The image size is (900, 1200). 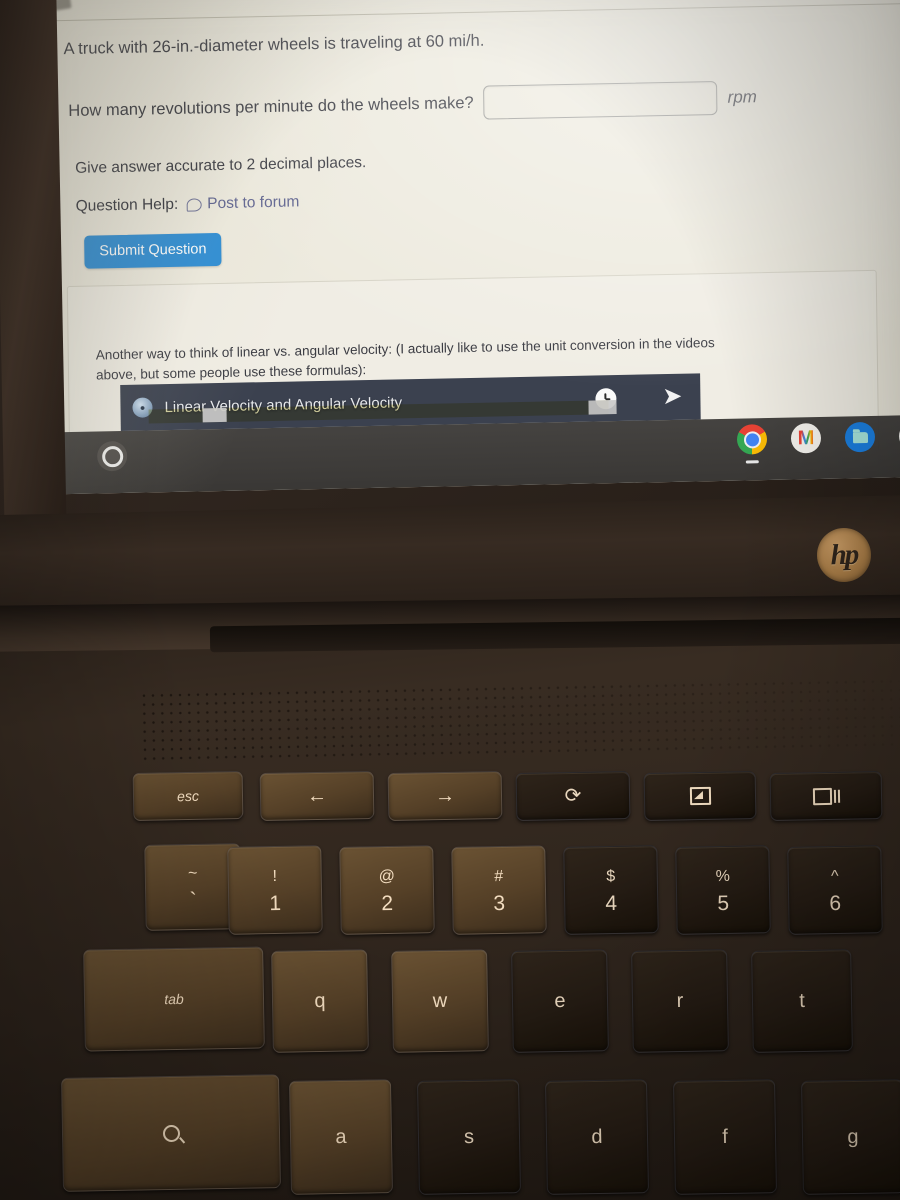 I want to click on w-key-label: w, so click(x=440, y=1001).